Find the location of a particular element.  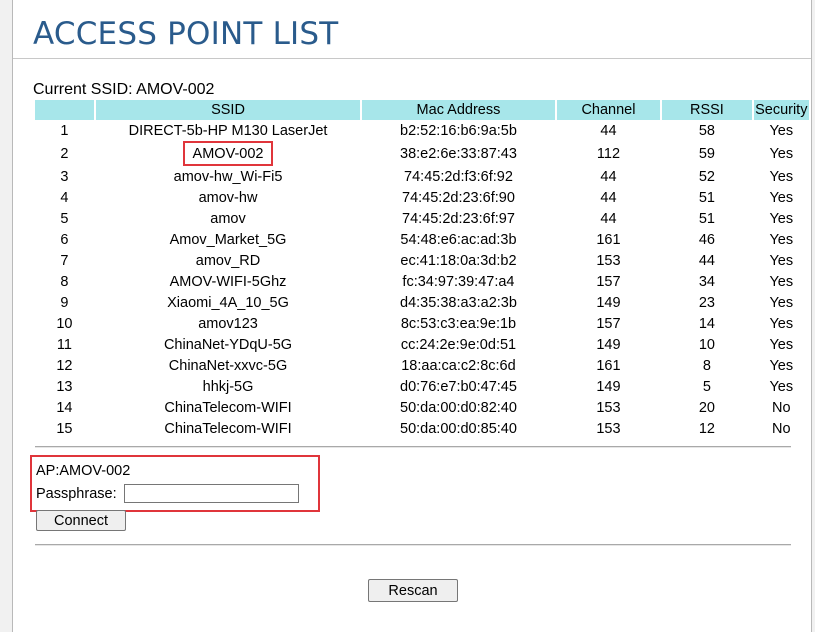

table-row: 5 amov 74:45:2d:23:6f:97 44 51 Yes is located at coordinates (422, 218).